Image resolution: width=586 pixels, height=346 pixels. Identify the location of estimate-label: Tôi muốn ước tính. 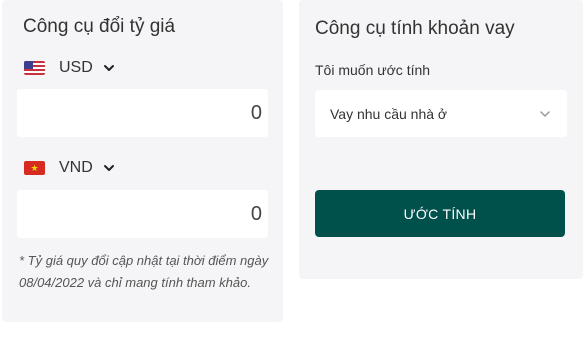
(373, 70).